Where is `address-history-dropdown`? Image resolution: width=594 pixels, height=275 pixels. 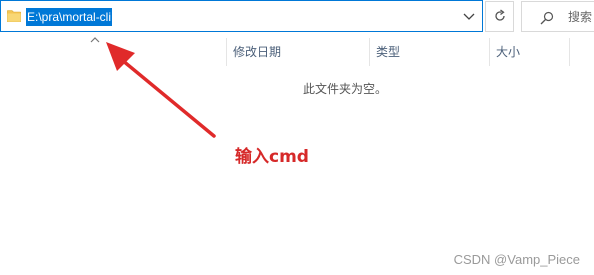 address-history-dropdown is located at coordinates (469, 16).